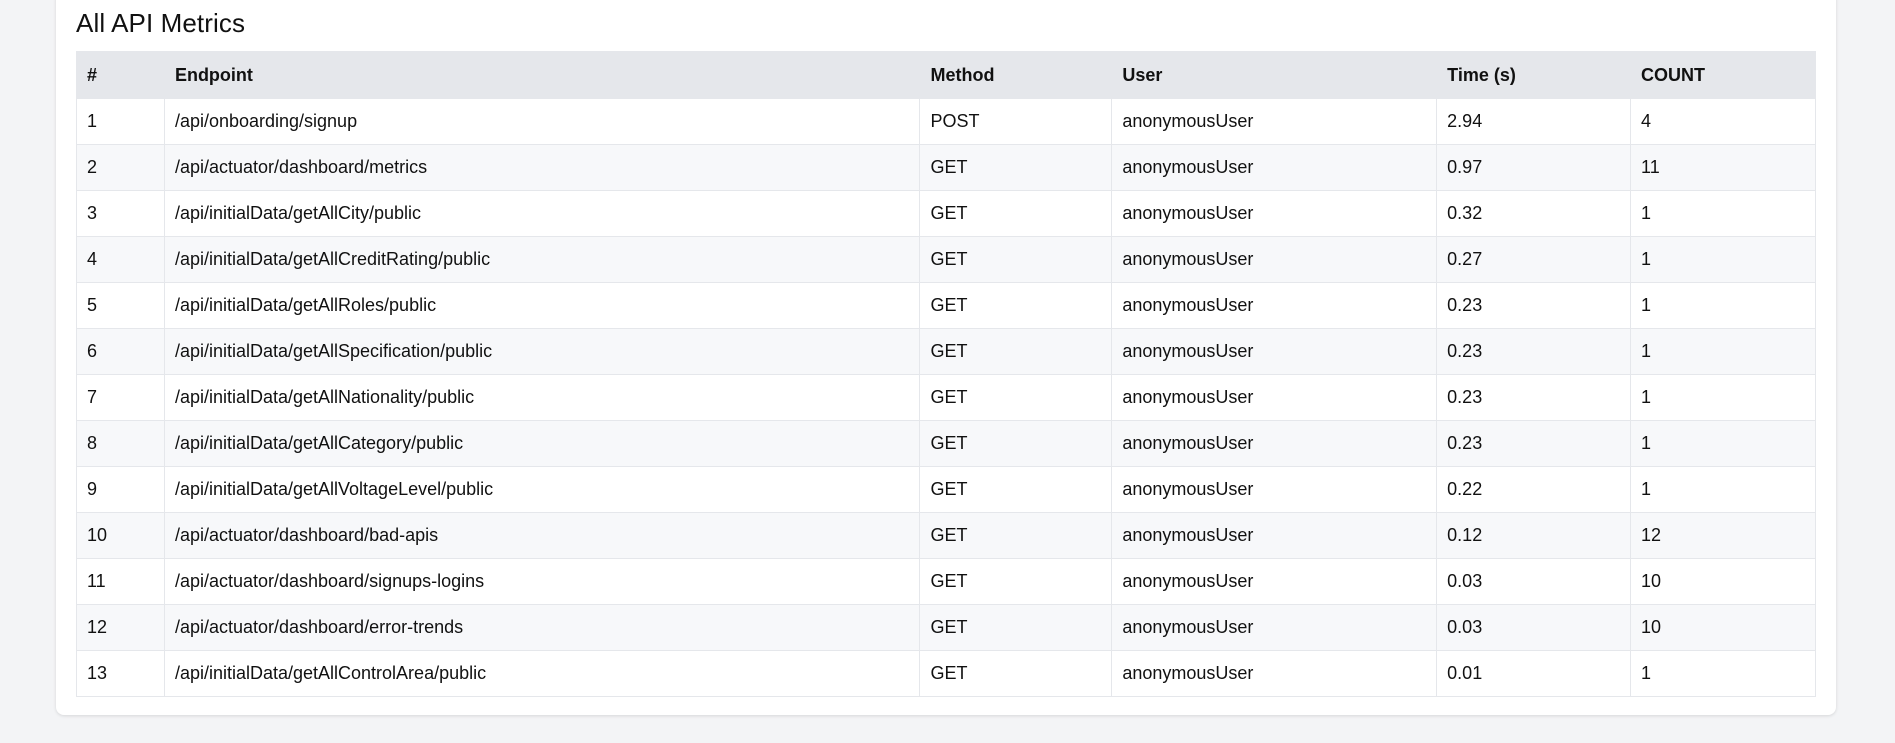 The image size is (1895, 743). I want to click on cell-count: 11, so click(1723, 167).